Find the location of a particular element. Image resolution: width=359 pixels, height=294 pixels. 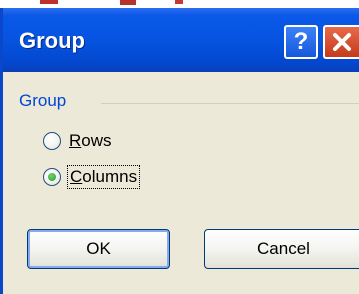

background-window-strip is located at coordinates (179, 4).